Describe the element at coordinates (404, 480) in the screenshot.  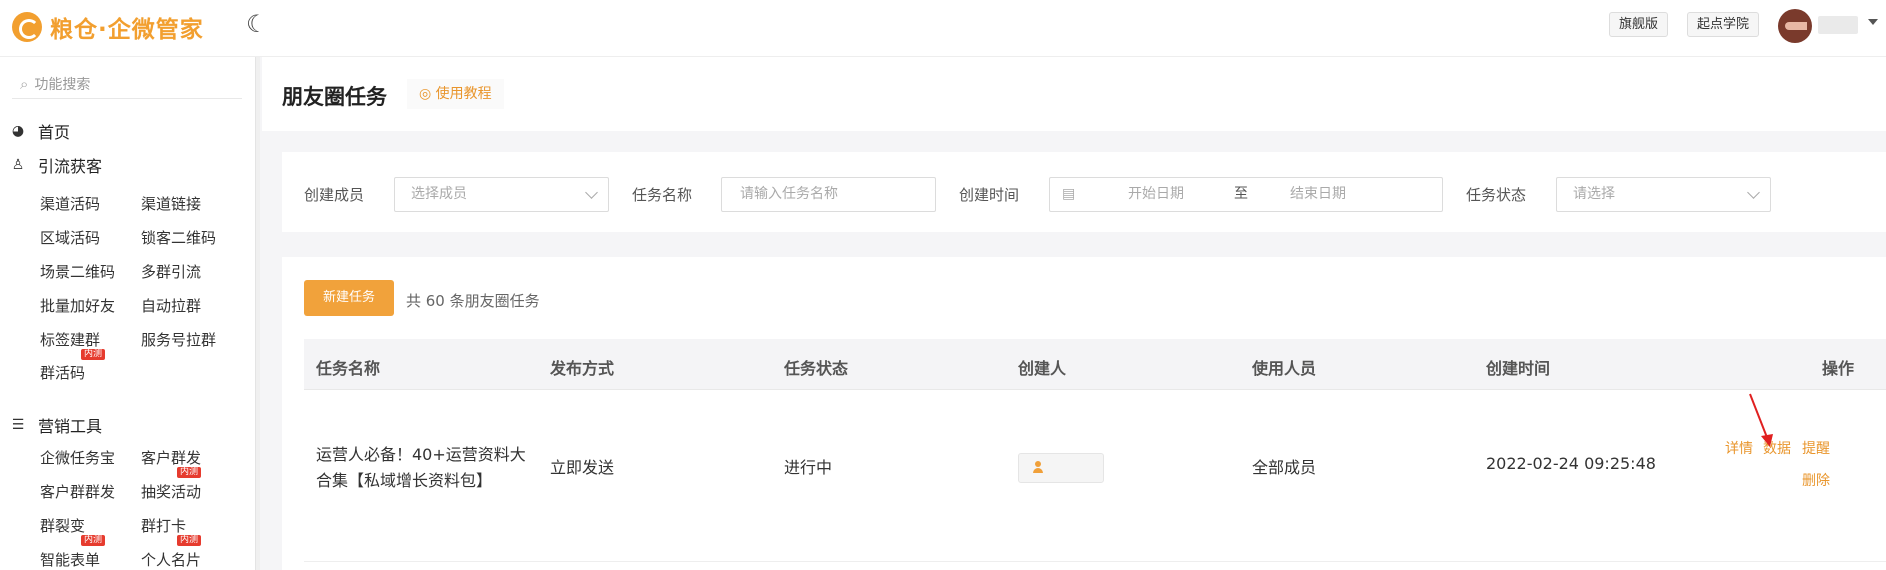
I see `task-name-line: 合集【私域增长资料包】` at that location.